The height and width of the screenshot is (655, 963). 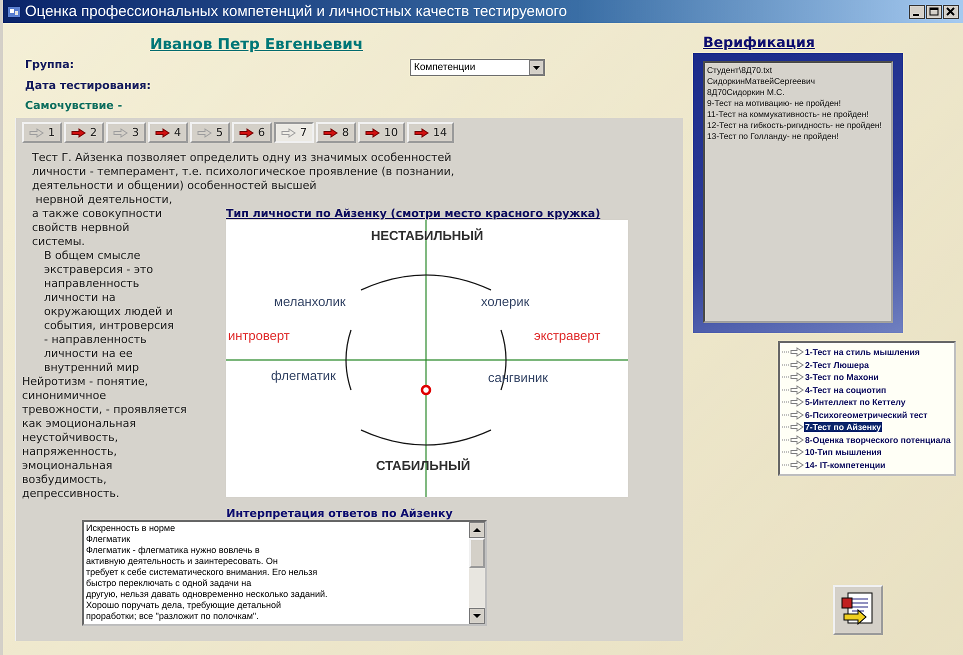 I want to click on test-item: 7-Тест по Айзенку, so click(x=843, y=427).